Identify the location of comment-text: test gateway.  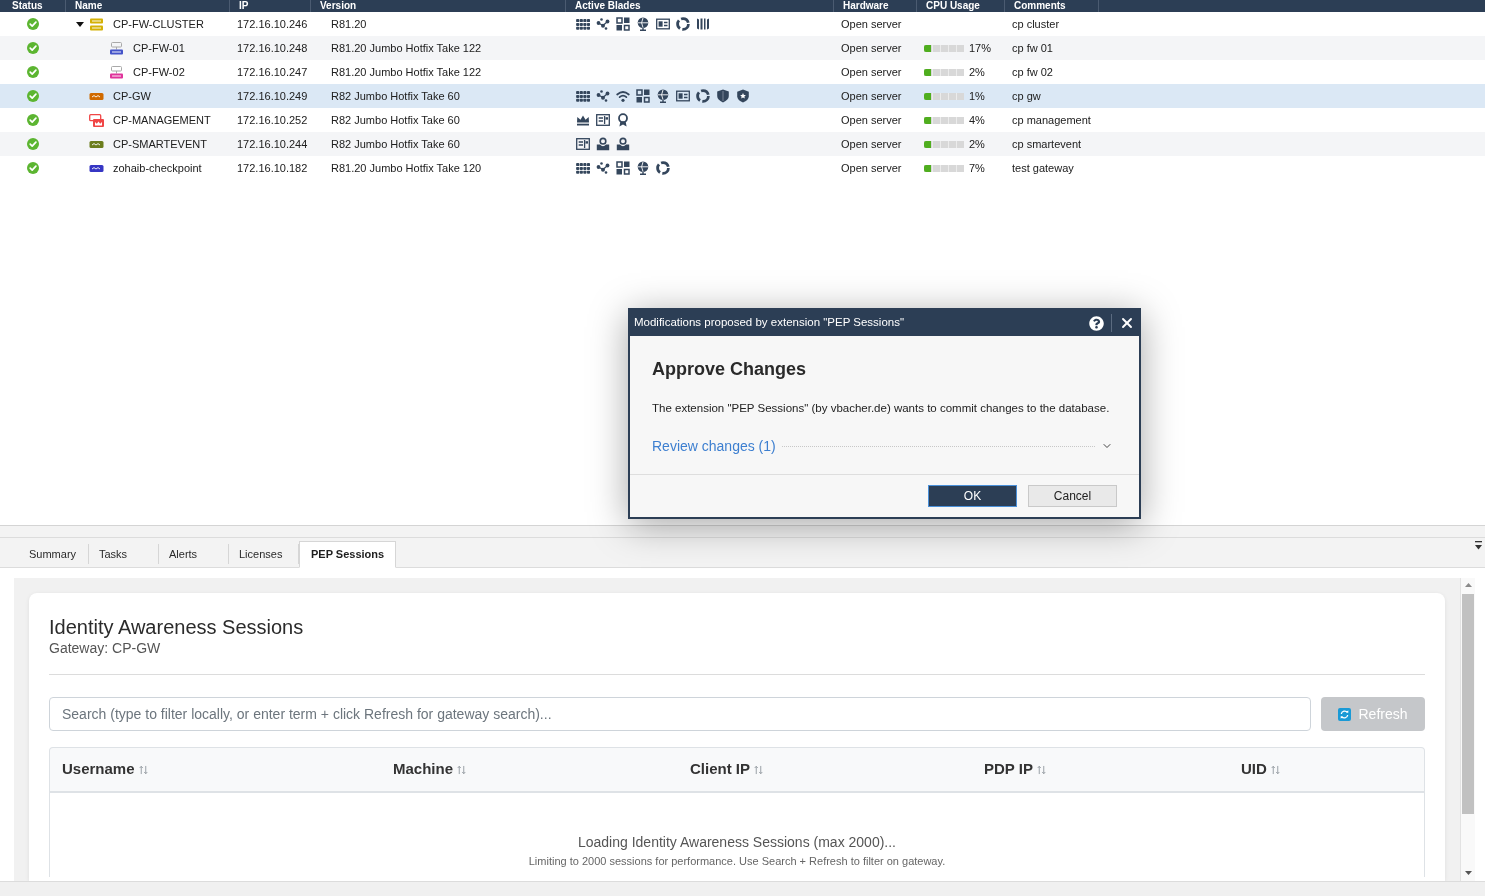
(1043, 167).